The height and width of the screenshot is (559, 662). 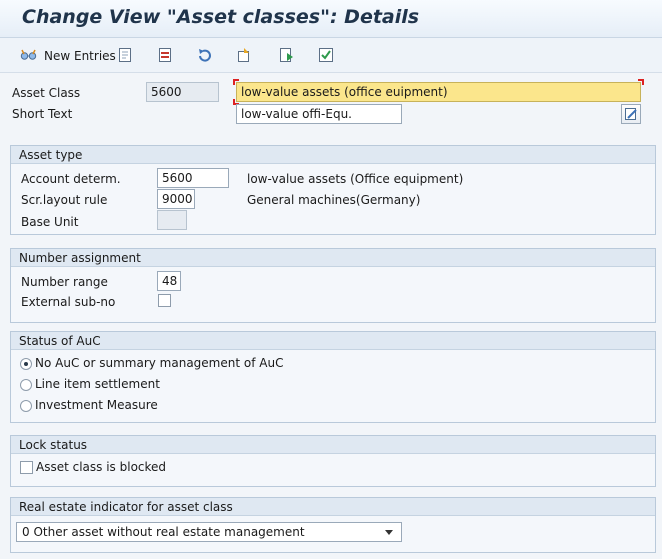 I want to click on number-range-label: Number range, so click(x=64, y=282).